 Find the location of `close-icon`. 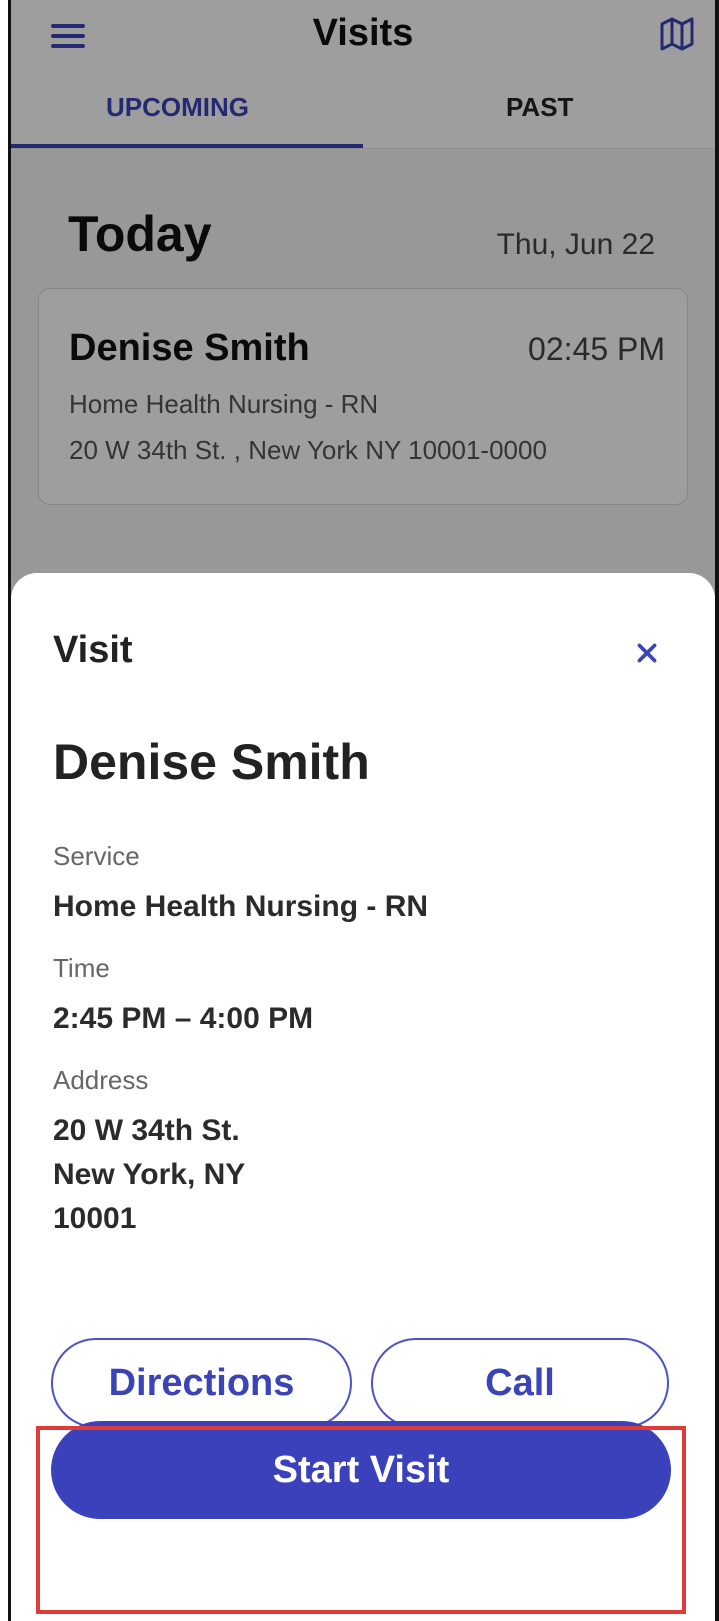

close-icon is located at coordinates (647, 653).